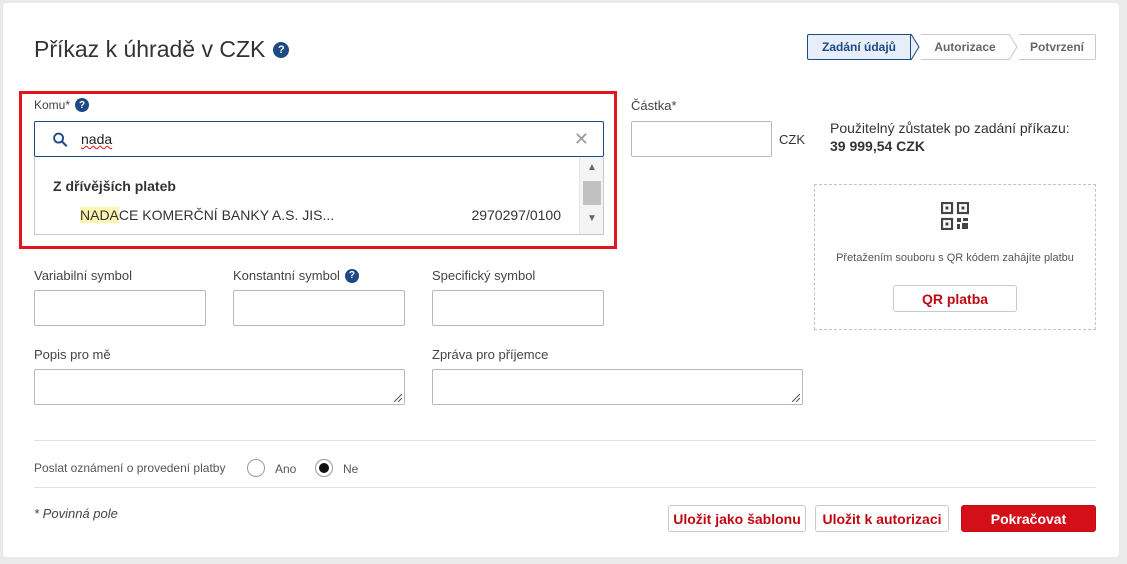 The width and height of the screenshot is (1127, 564). I want to click on specific-symbol-label-text: Specifický symbol, so click(484, 275).